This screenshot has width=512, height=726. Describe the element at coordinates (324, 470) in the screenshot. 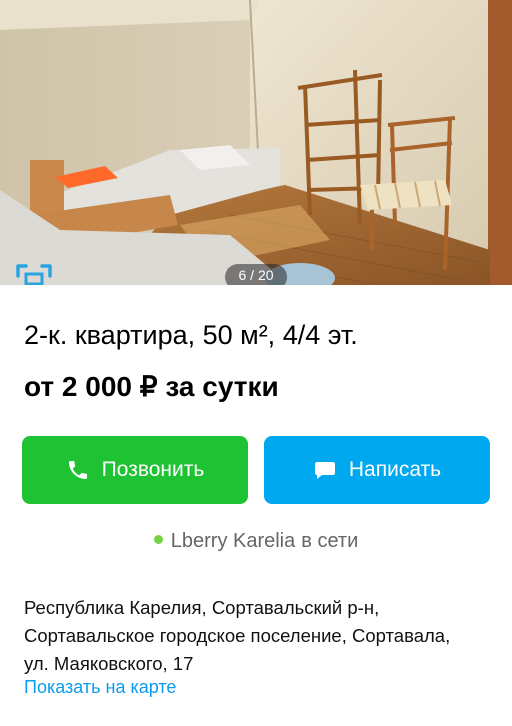

I see `chat-bubble-icon` at that location.